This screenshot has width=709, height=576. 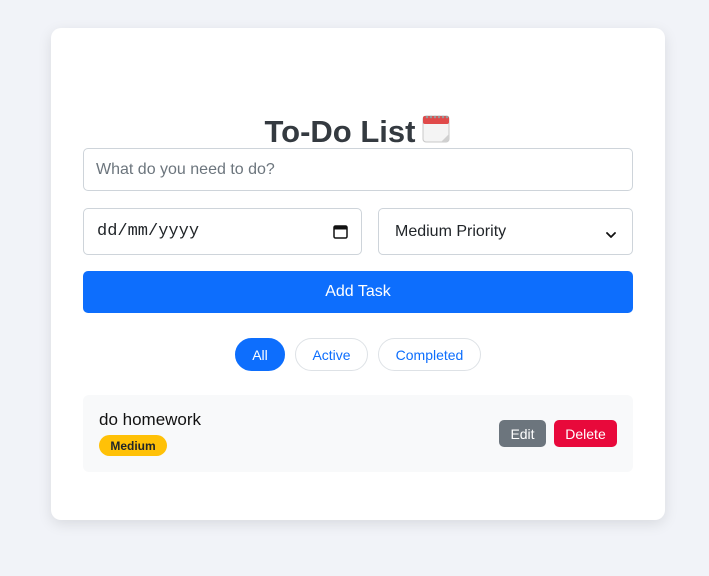 I want to click on task-text: do homework, so click(x=150, y=419).